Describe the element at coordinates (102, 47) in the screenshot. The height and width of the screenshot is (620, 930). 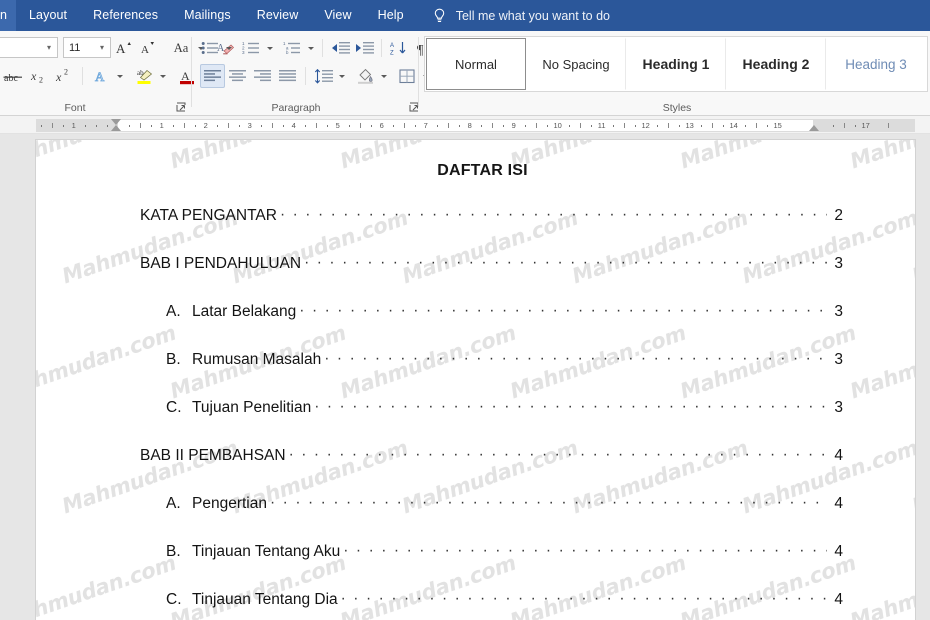
I see `font-size-caret: ▾` at that location.